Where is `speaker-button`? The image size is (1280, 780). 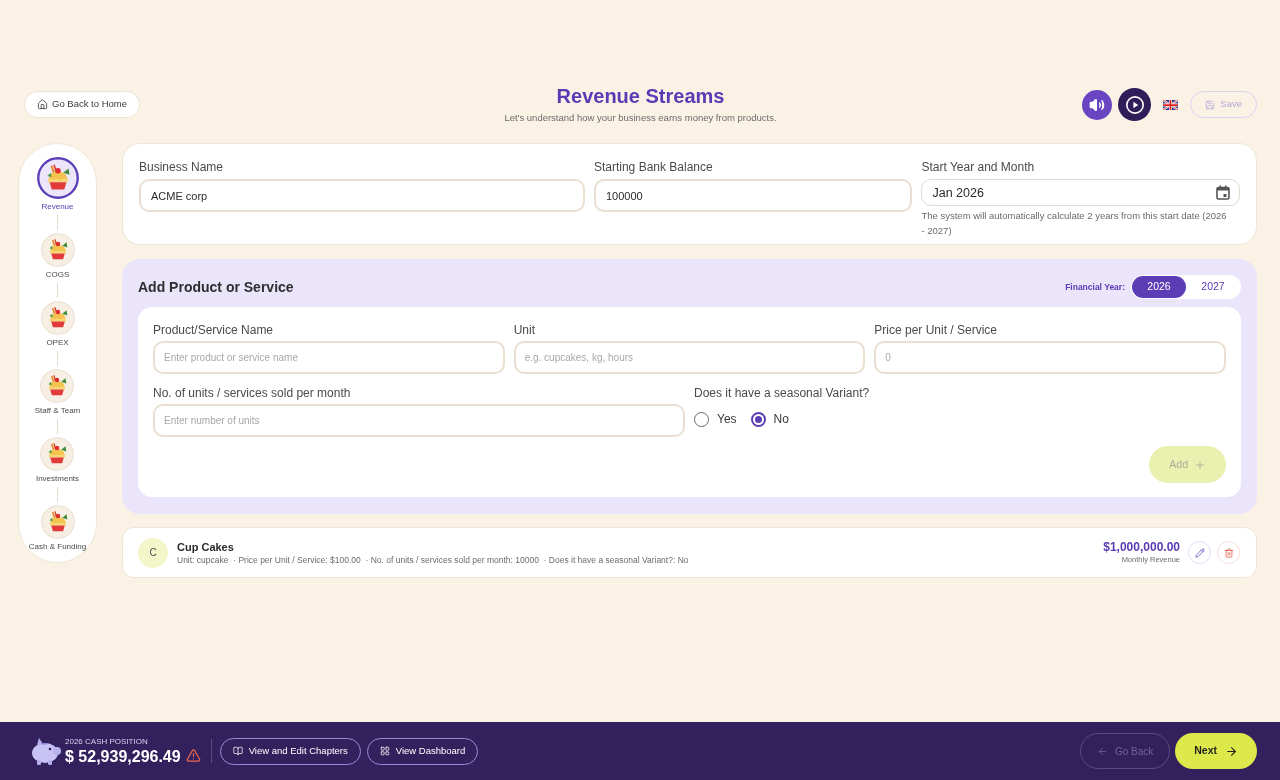 speaker-button is located at coordinates (1097, 104).